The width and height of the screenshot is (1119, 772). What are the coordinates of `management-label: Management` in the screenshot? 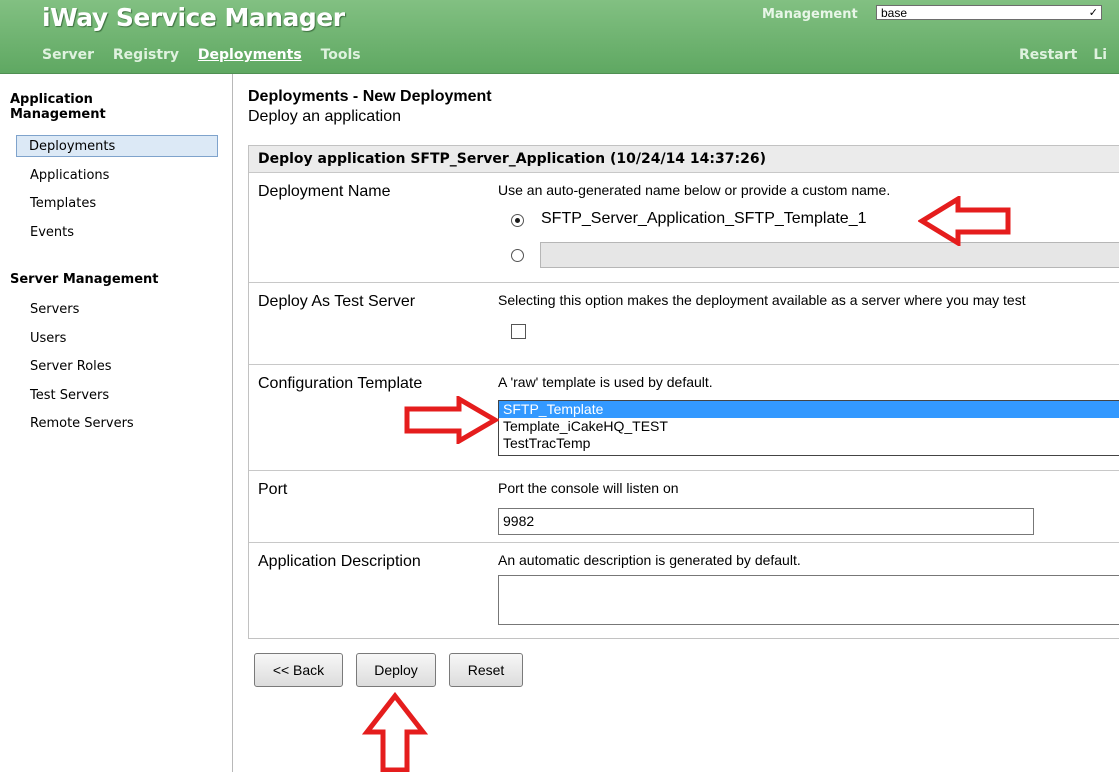 It's located at (810, 14).